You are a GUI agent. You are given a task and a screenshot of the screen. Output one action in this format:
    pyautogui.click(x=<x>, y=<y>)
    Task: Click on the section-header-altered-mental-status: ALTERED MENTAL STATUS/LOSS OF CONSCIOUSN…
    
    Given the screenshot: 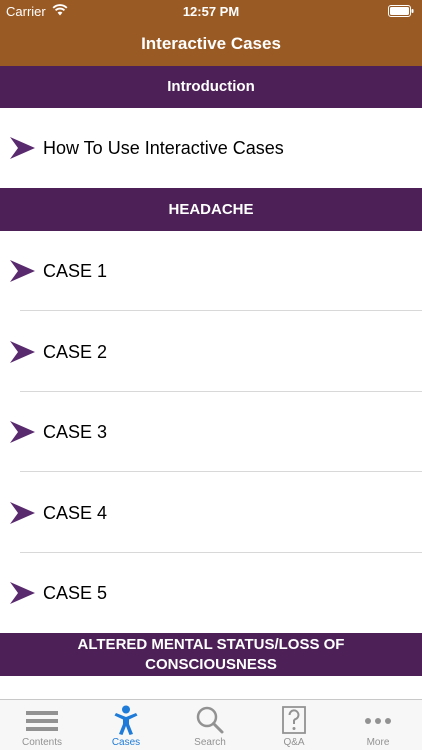 What is the action you would take?
    pyautogui.click(x=211, y=654)
    